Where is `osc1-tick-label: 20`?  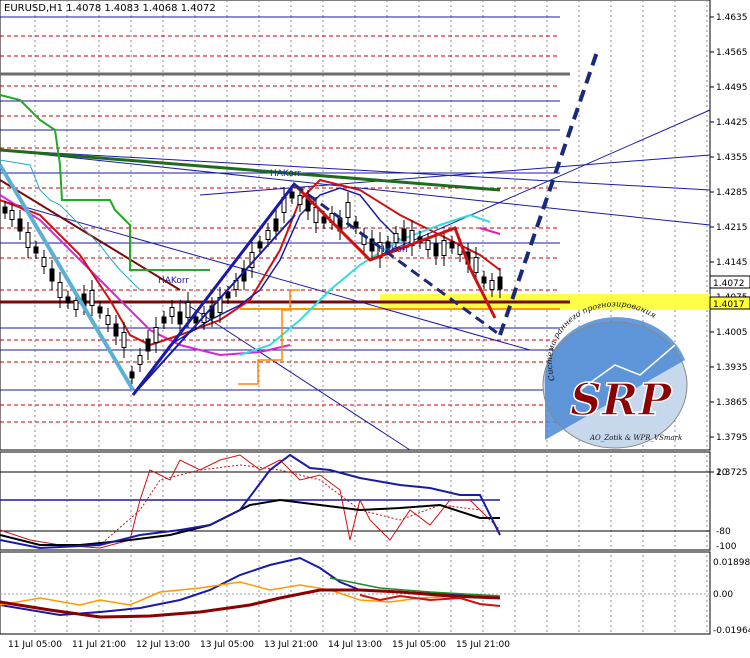
osc1-tick-label: 20 is located at coordinates (722, 473).